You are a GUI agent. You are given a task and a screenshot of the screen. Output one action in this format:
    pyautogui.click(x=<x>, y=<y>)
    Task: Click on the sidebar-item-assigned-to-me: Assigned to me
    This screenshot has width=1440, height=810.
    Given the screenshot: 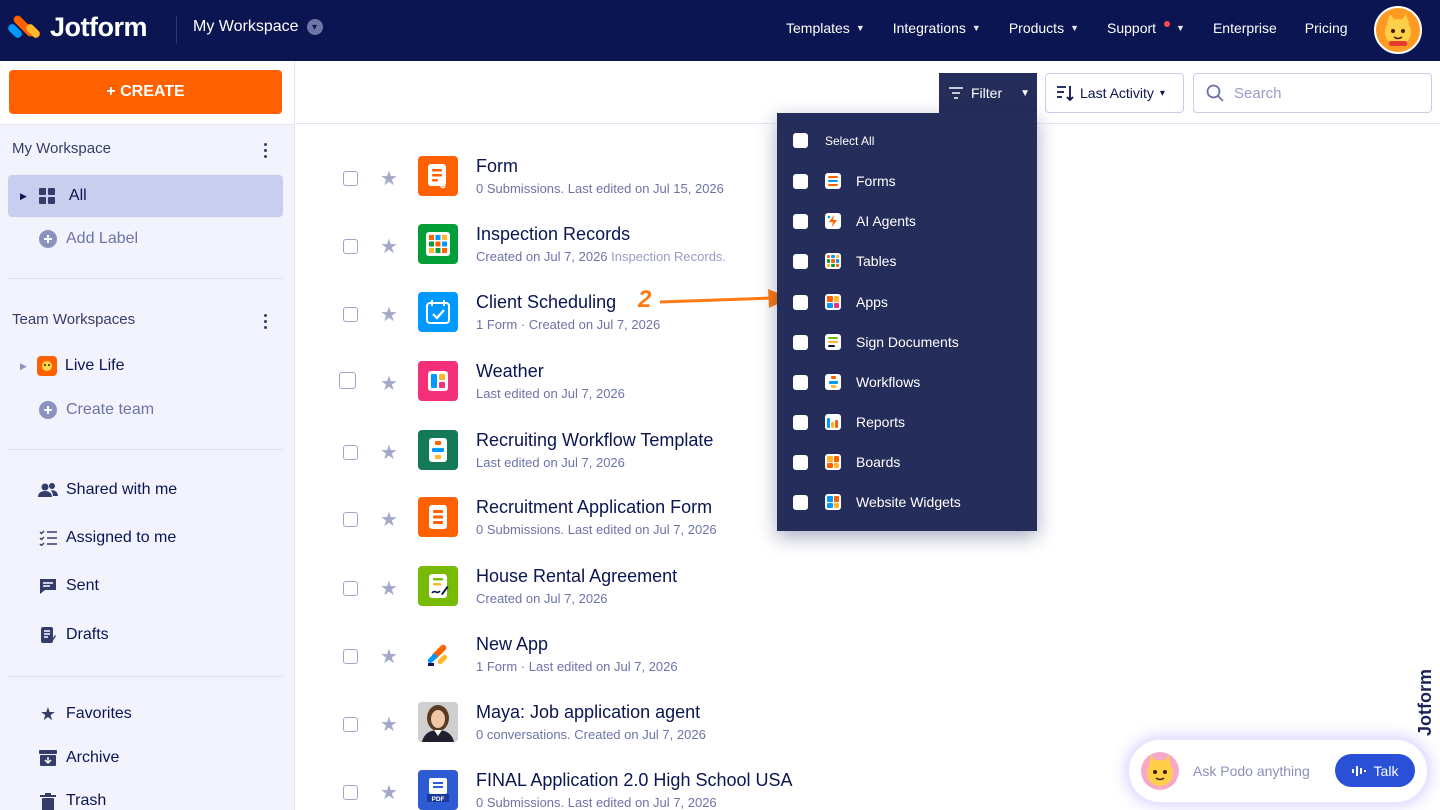 What is the action you would take?
    pyautogui.click(x=145, y=538)
    